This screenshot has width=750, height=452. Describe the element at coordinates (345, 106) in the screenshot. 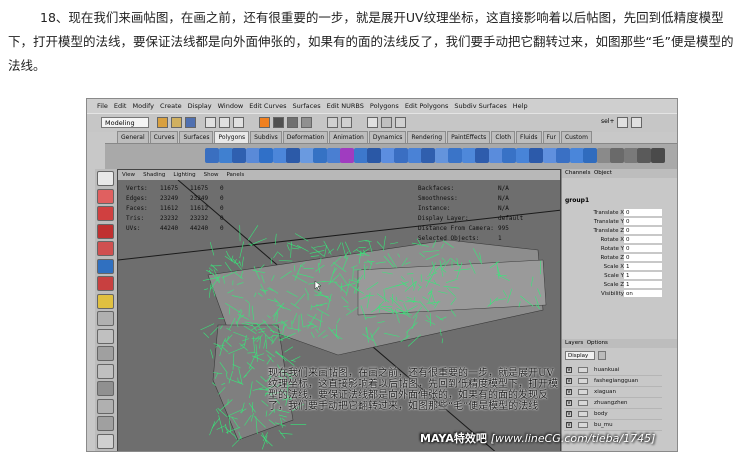

I see `menu-item: Edit NURBS` at that location.